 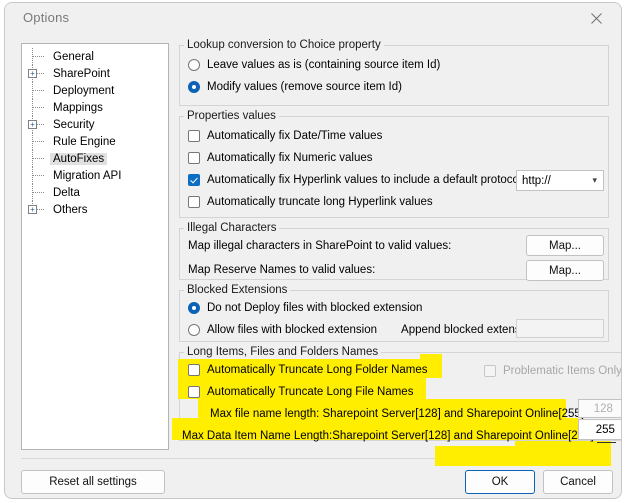 I want to click on tree-item-general: General, so click(x=76, y=56).